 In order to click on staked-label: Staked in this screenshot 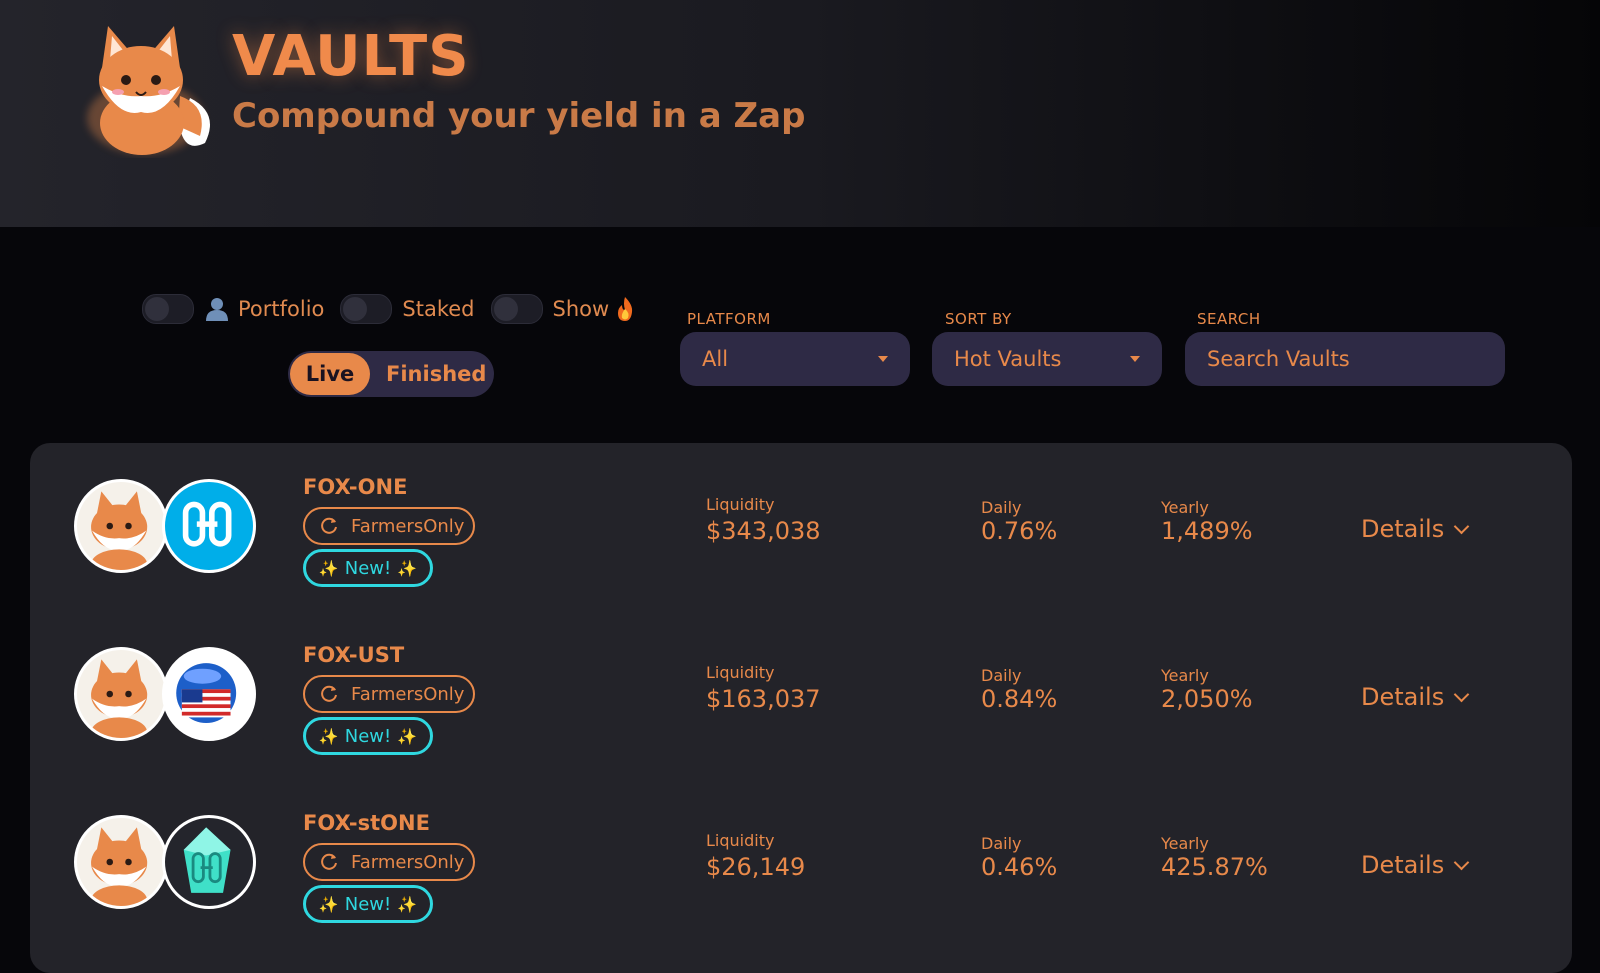, I will do `click(438, 309)`.